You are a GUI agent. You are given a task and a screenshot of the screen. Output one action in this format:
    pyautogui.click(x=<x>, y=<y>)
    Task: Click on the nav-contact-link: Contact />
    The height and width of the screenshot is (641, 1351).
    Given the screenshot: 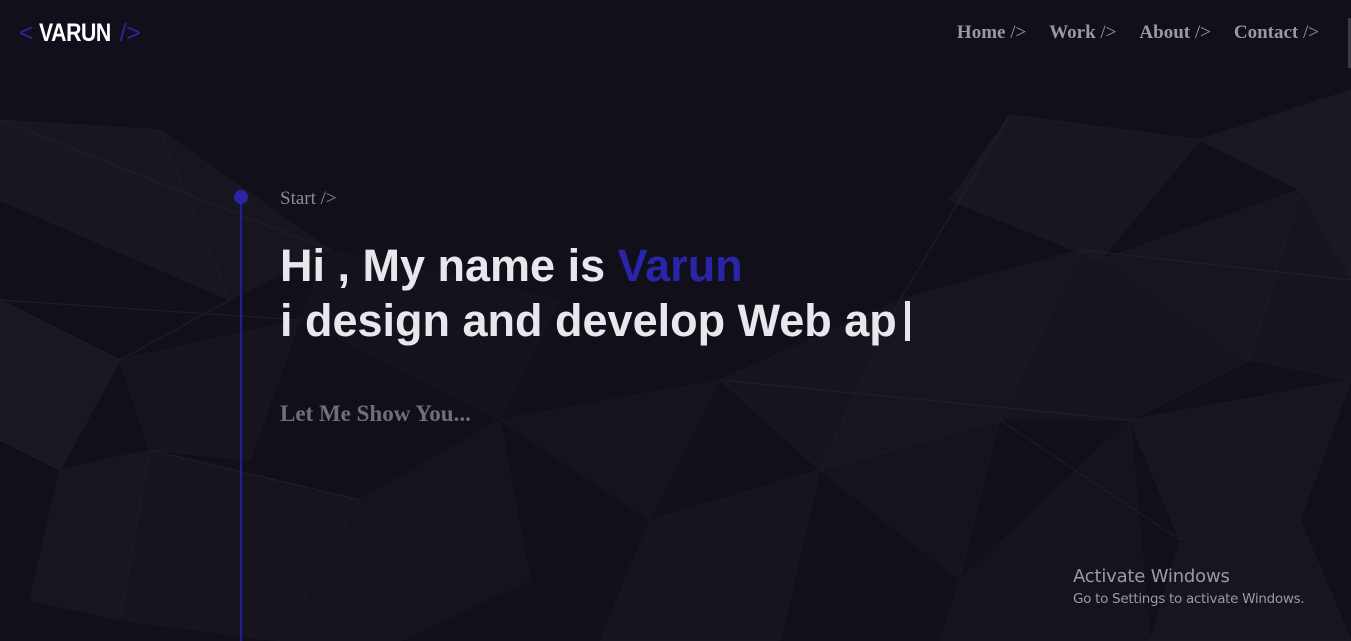 What is the action you would take?
    pyautogui.click(x=1276, y=33)
    